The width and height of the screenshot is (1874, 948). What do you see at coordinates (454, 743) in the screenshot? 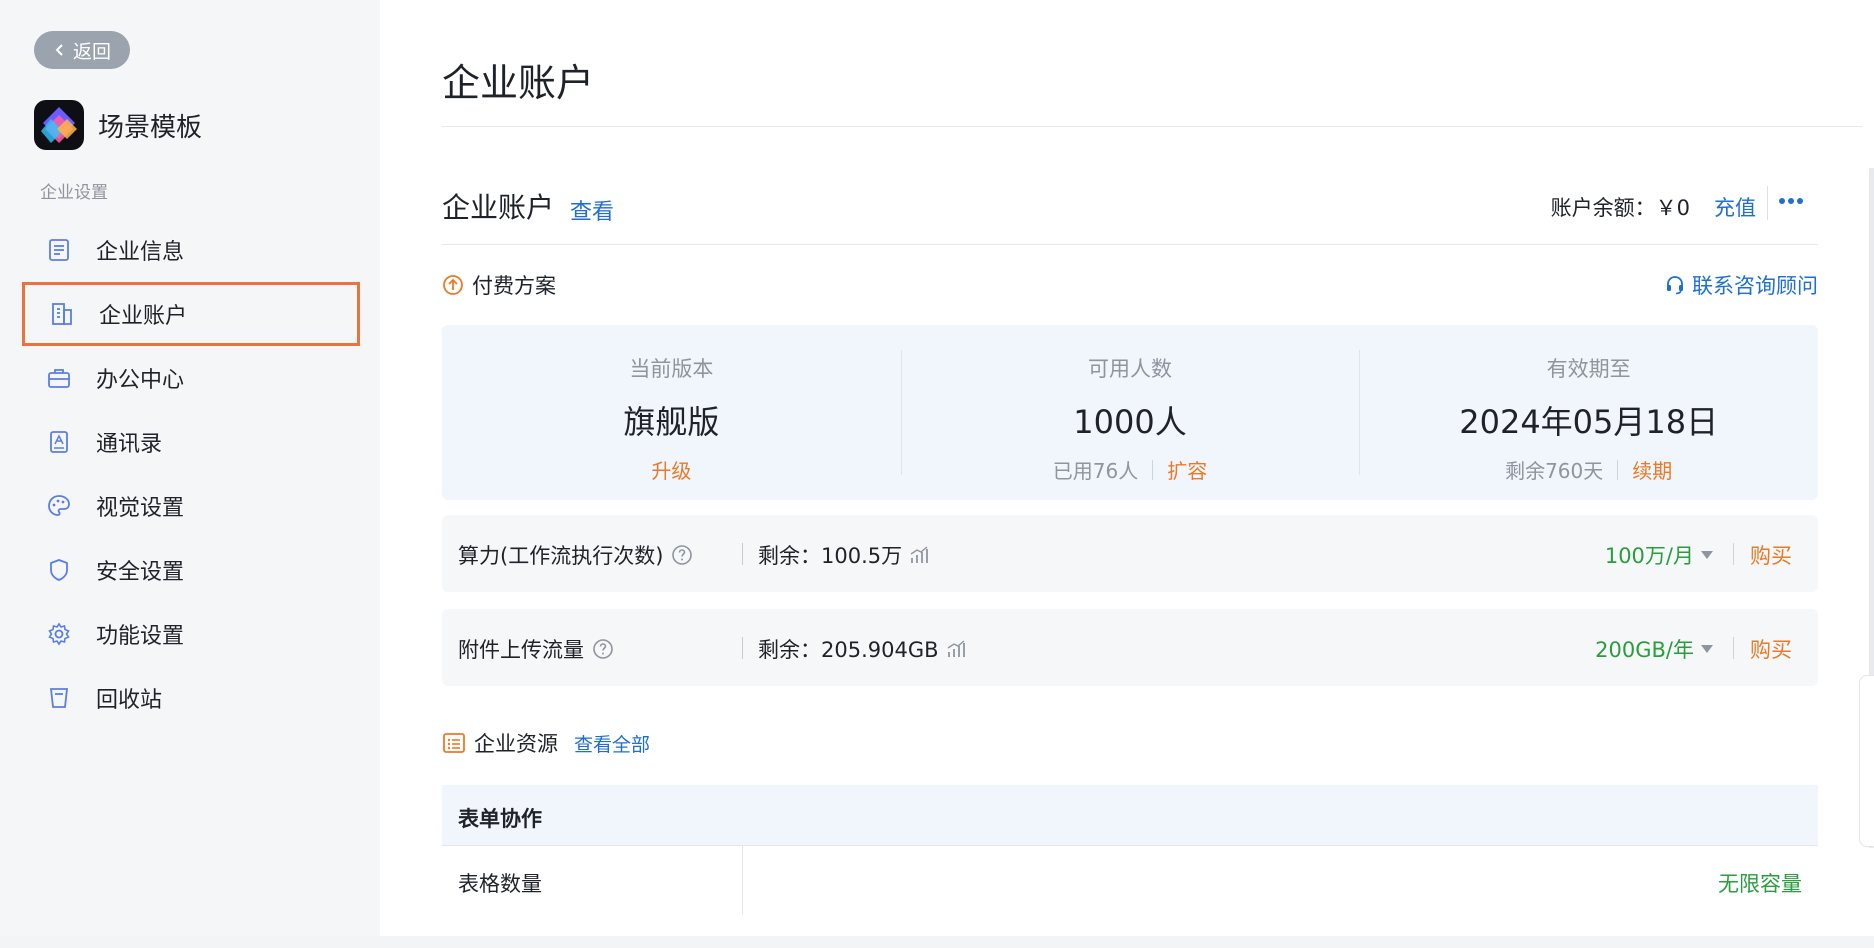
I see `list-icon` at bounding box center [454, 743].